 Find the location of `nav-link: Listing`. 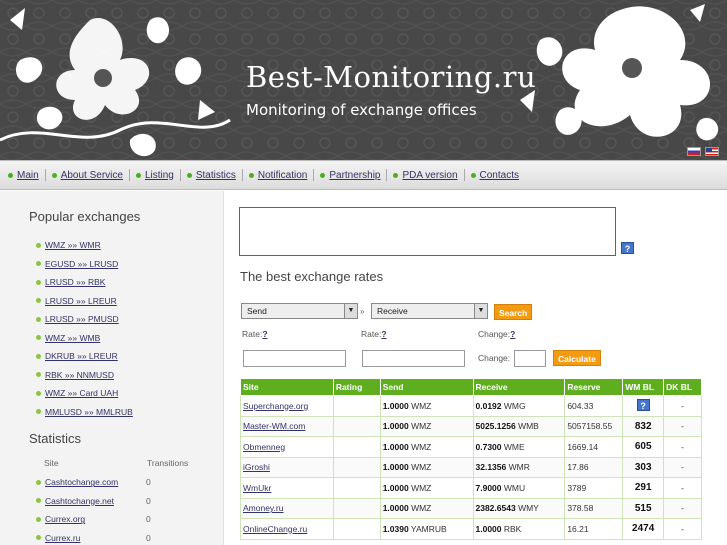

nav-link: Listing is located at coordinates (159, 175).